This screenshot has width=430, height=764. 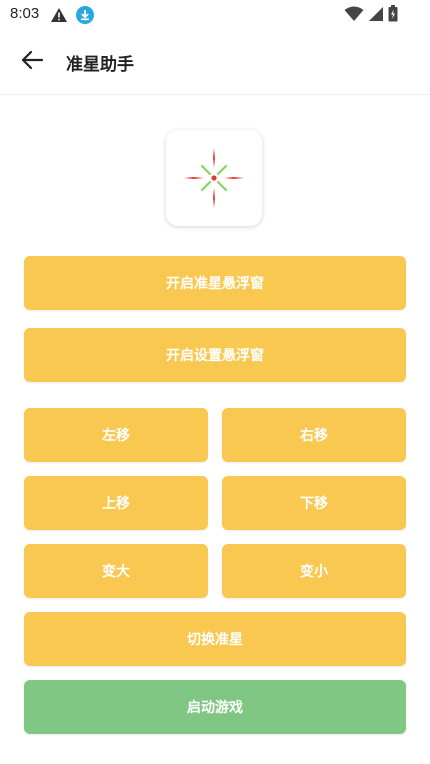 I want to click on launch-game-button: 启动游戏, so click(x=215, y=707).